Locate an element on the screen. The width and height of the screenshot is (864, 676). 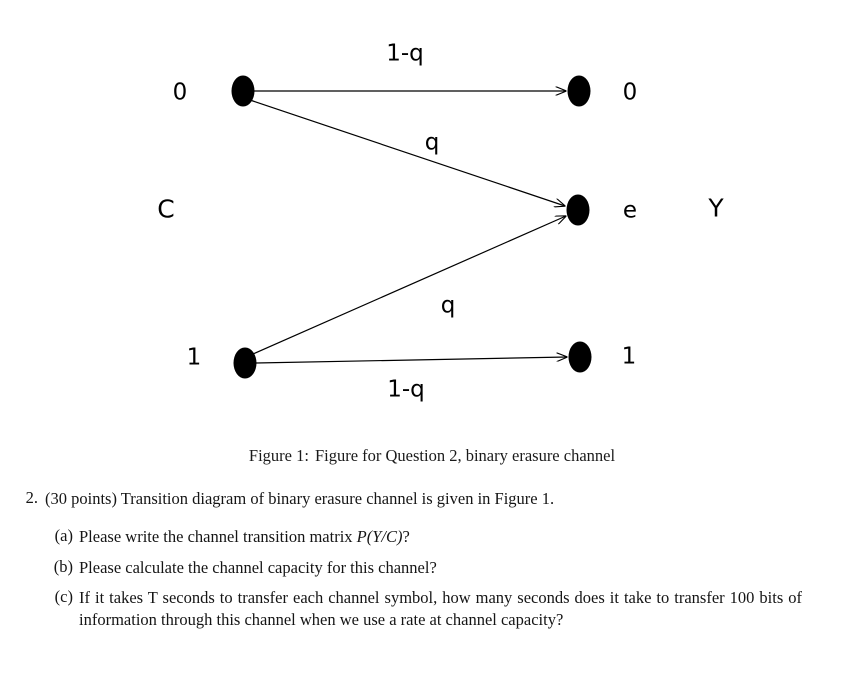
figure-caption-prefix: Figure 1: is located at coordinates (278, 455).